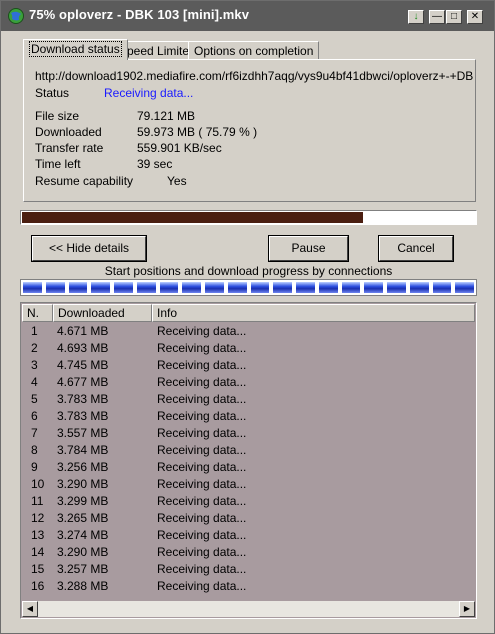 This screenshot has width=495, height=634. I want to click on time-left-value: 39 sec, so click(155, 164).